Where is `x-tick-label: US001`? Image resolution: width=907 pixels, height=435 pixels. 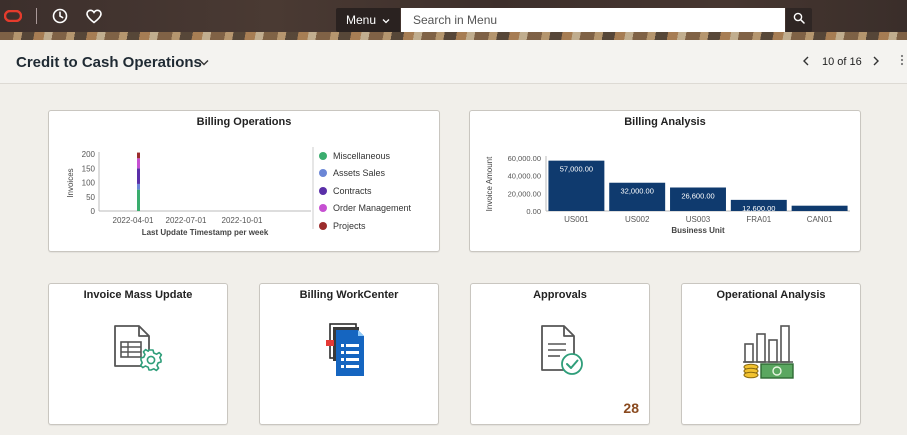 x-tick-label: US001 is located at coordinates (576, 219).